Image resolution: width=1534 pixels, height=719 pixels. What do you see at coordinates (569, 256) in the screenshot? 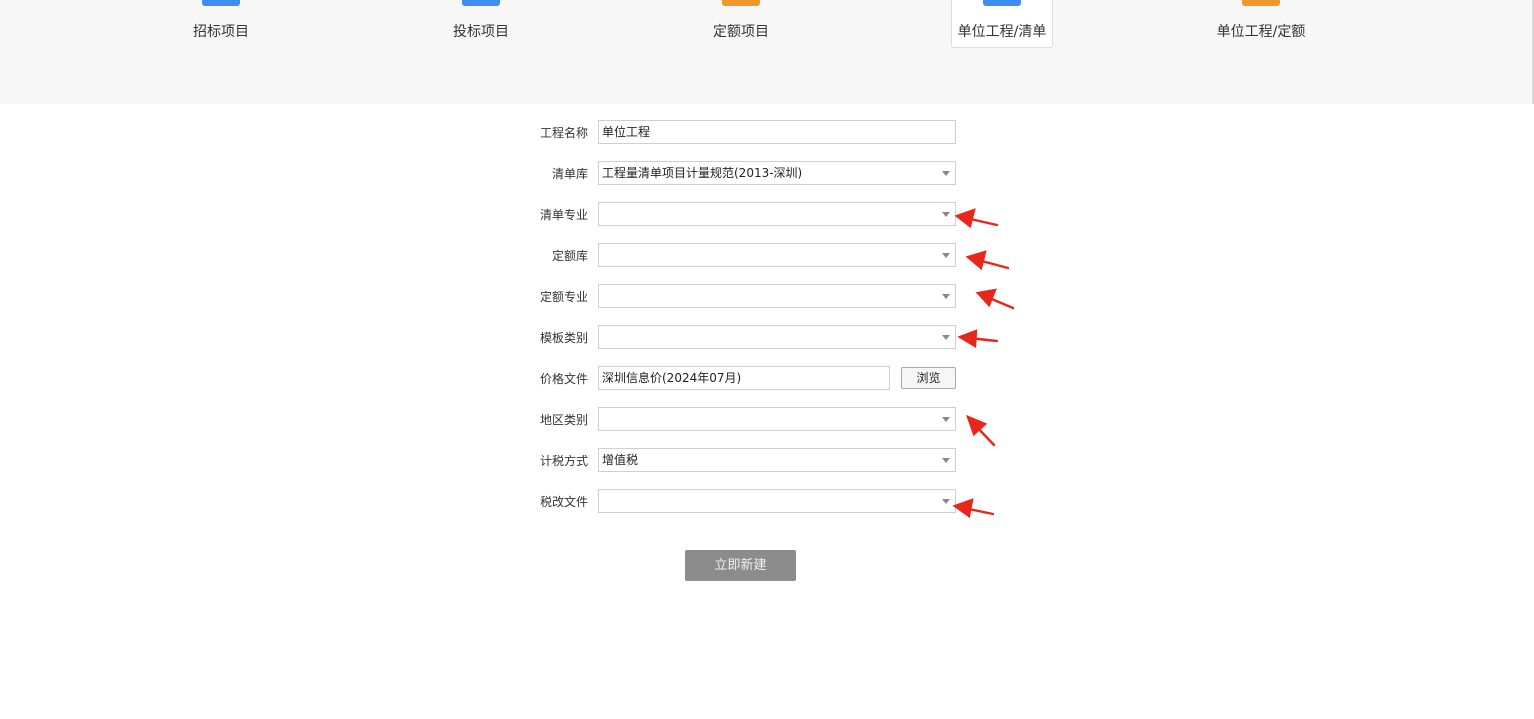
I see `quota-library-label: 定额库` at bounding box center [569, 256].